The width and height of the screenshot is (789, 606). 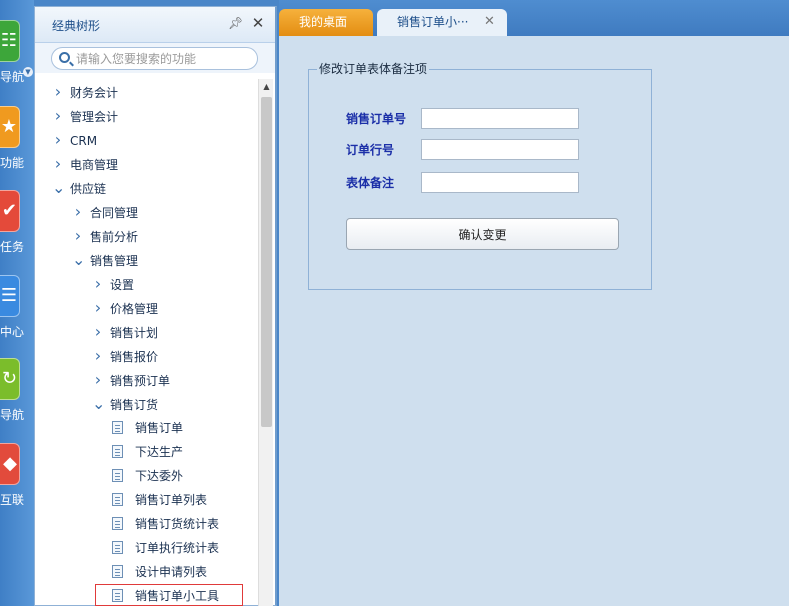 What do you see at coordinates (10, 464) in the screenshot?
I see `network-icon: ◆` at bounding box center [10, 464].